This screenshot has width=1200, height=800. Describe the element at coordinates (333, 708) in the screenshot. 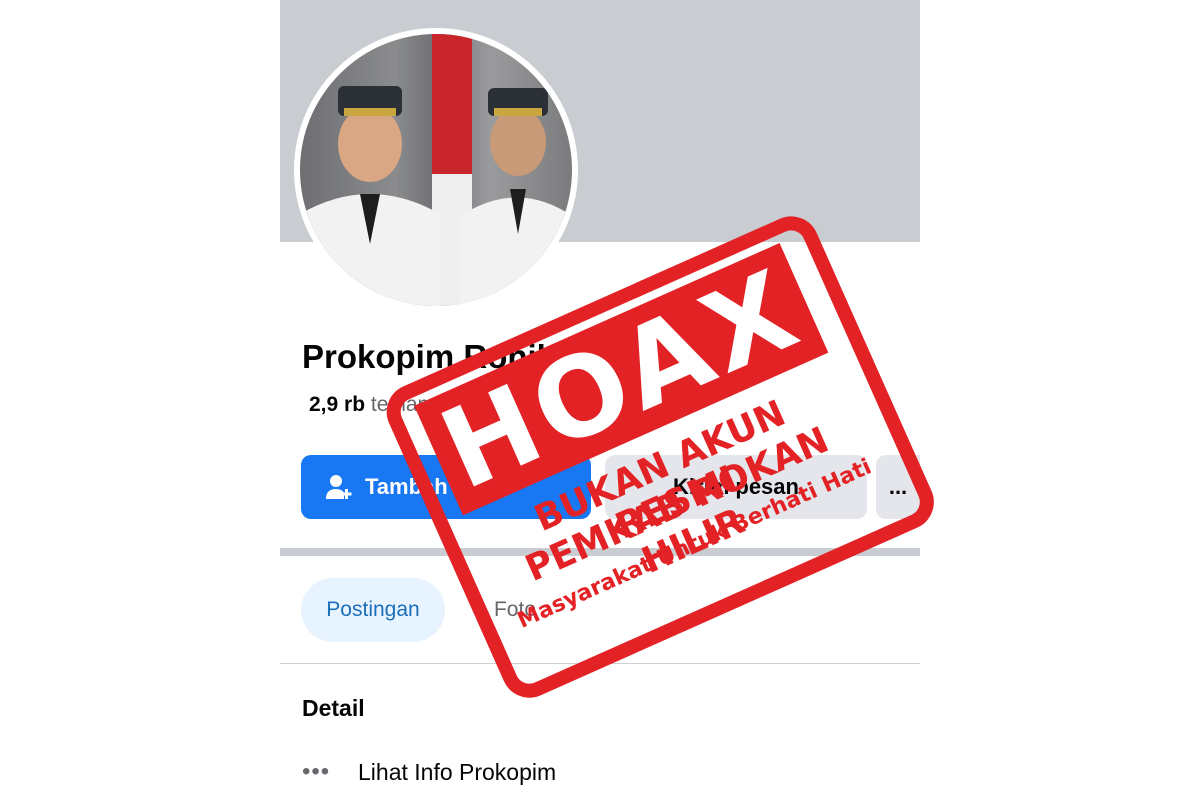

I see `details-heading: Detail` at that location.